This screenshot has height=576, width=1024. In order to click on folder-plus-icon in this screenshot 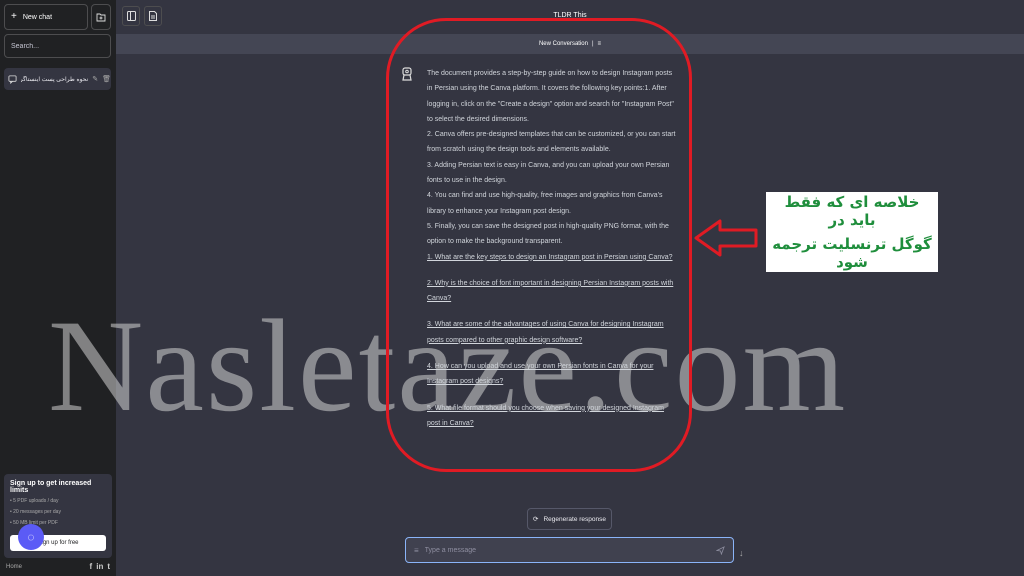, I will do `click(101, 17)`.